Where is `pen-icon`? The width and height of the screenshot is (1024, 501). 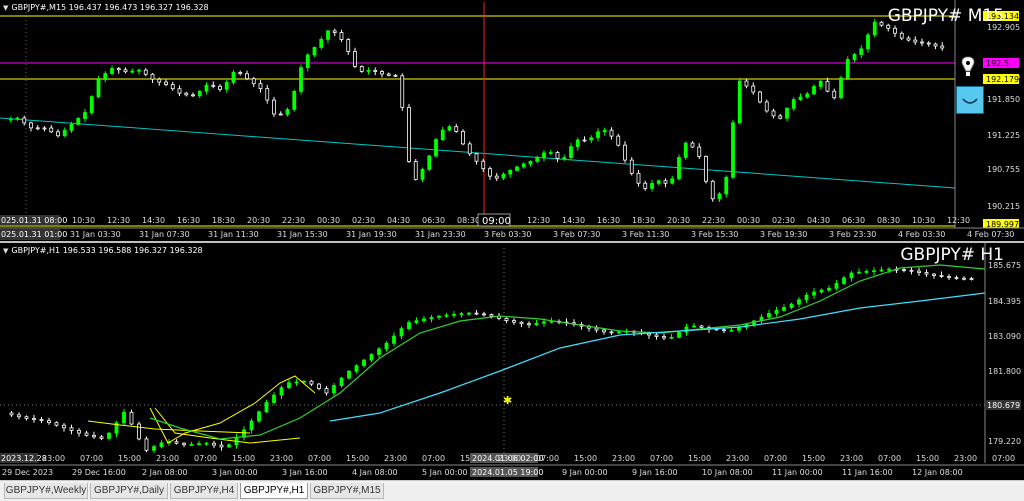
pen-icon is located at coordinates (968, 67).